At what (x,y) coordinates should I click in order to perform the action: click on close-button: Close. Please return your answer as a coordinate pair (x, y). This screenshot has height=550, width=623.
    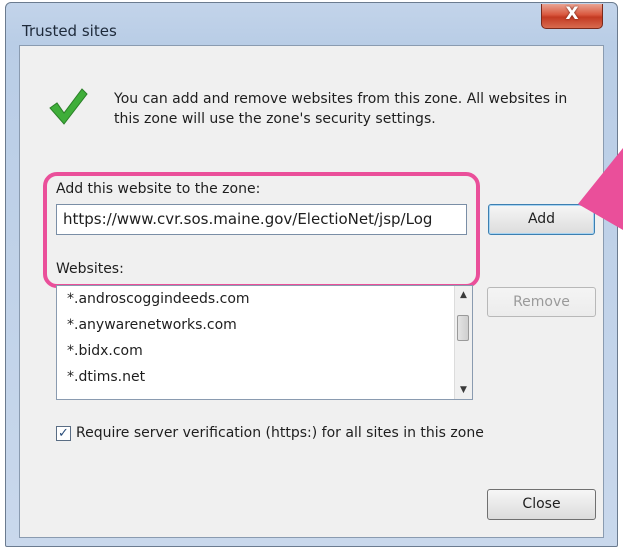
    Looking at the image, I should click on (541, 504).